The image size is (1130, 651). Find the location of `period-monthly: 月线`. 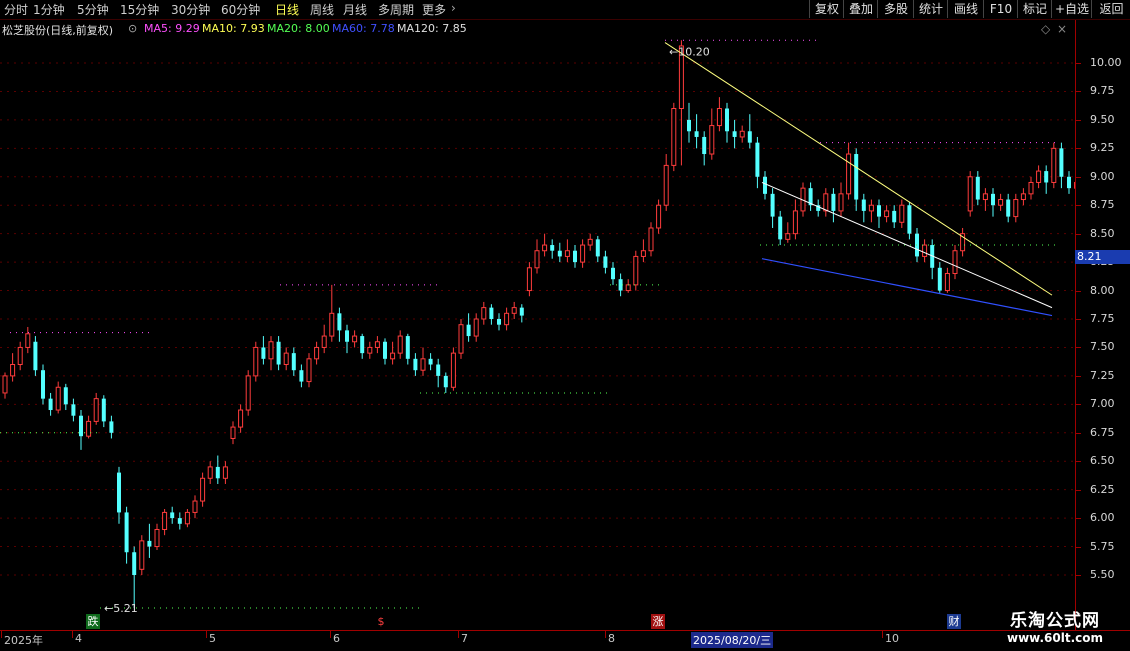

period-monthly: 月线 is located at coordinates (355, 9).